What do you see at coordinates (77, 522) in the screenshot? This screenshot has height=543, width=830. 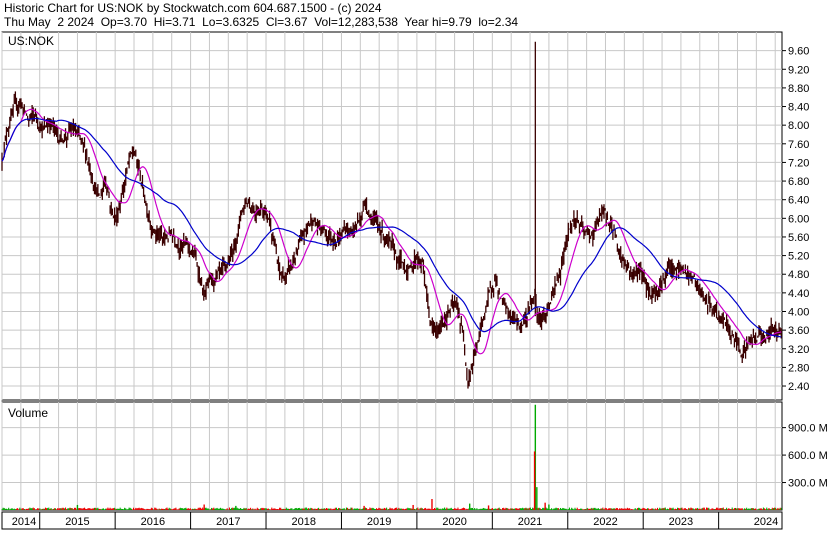 I see `year-label: 2015` at bounding box center [77, 522].